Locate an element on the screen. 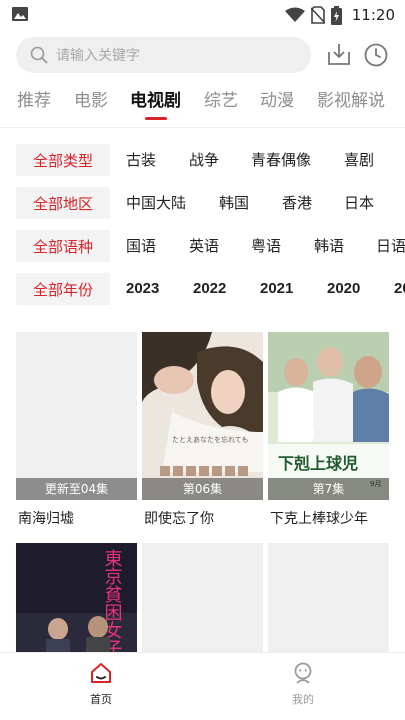 The width and height of the screenshot is (405, 720). filter-option: 2020 is located at coordinates (343, 289).